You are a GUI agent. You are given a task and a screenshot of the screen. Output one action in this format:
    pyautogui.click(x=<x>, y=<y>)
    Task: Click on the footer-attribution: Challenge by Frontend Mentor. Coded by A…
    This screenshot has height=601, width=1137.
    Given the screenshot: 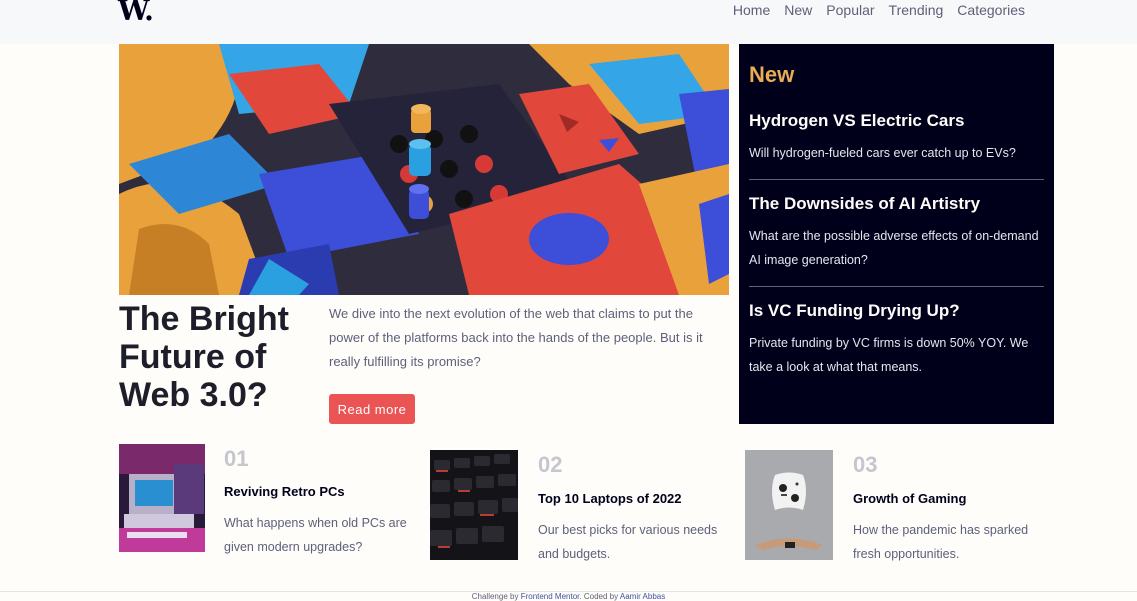 What is the action you would take?
    pyautogui.click(x=568, y=596)
    